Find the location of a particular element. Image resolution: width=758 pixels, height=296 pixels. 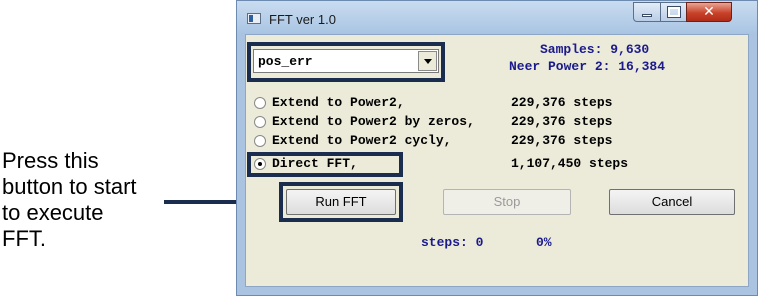

stop-button: Stop is located at coordinates (507, 202).